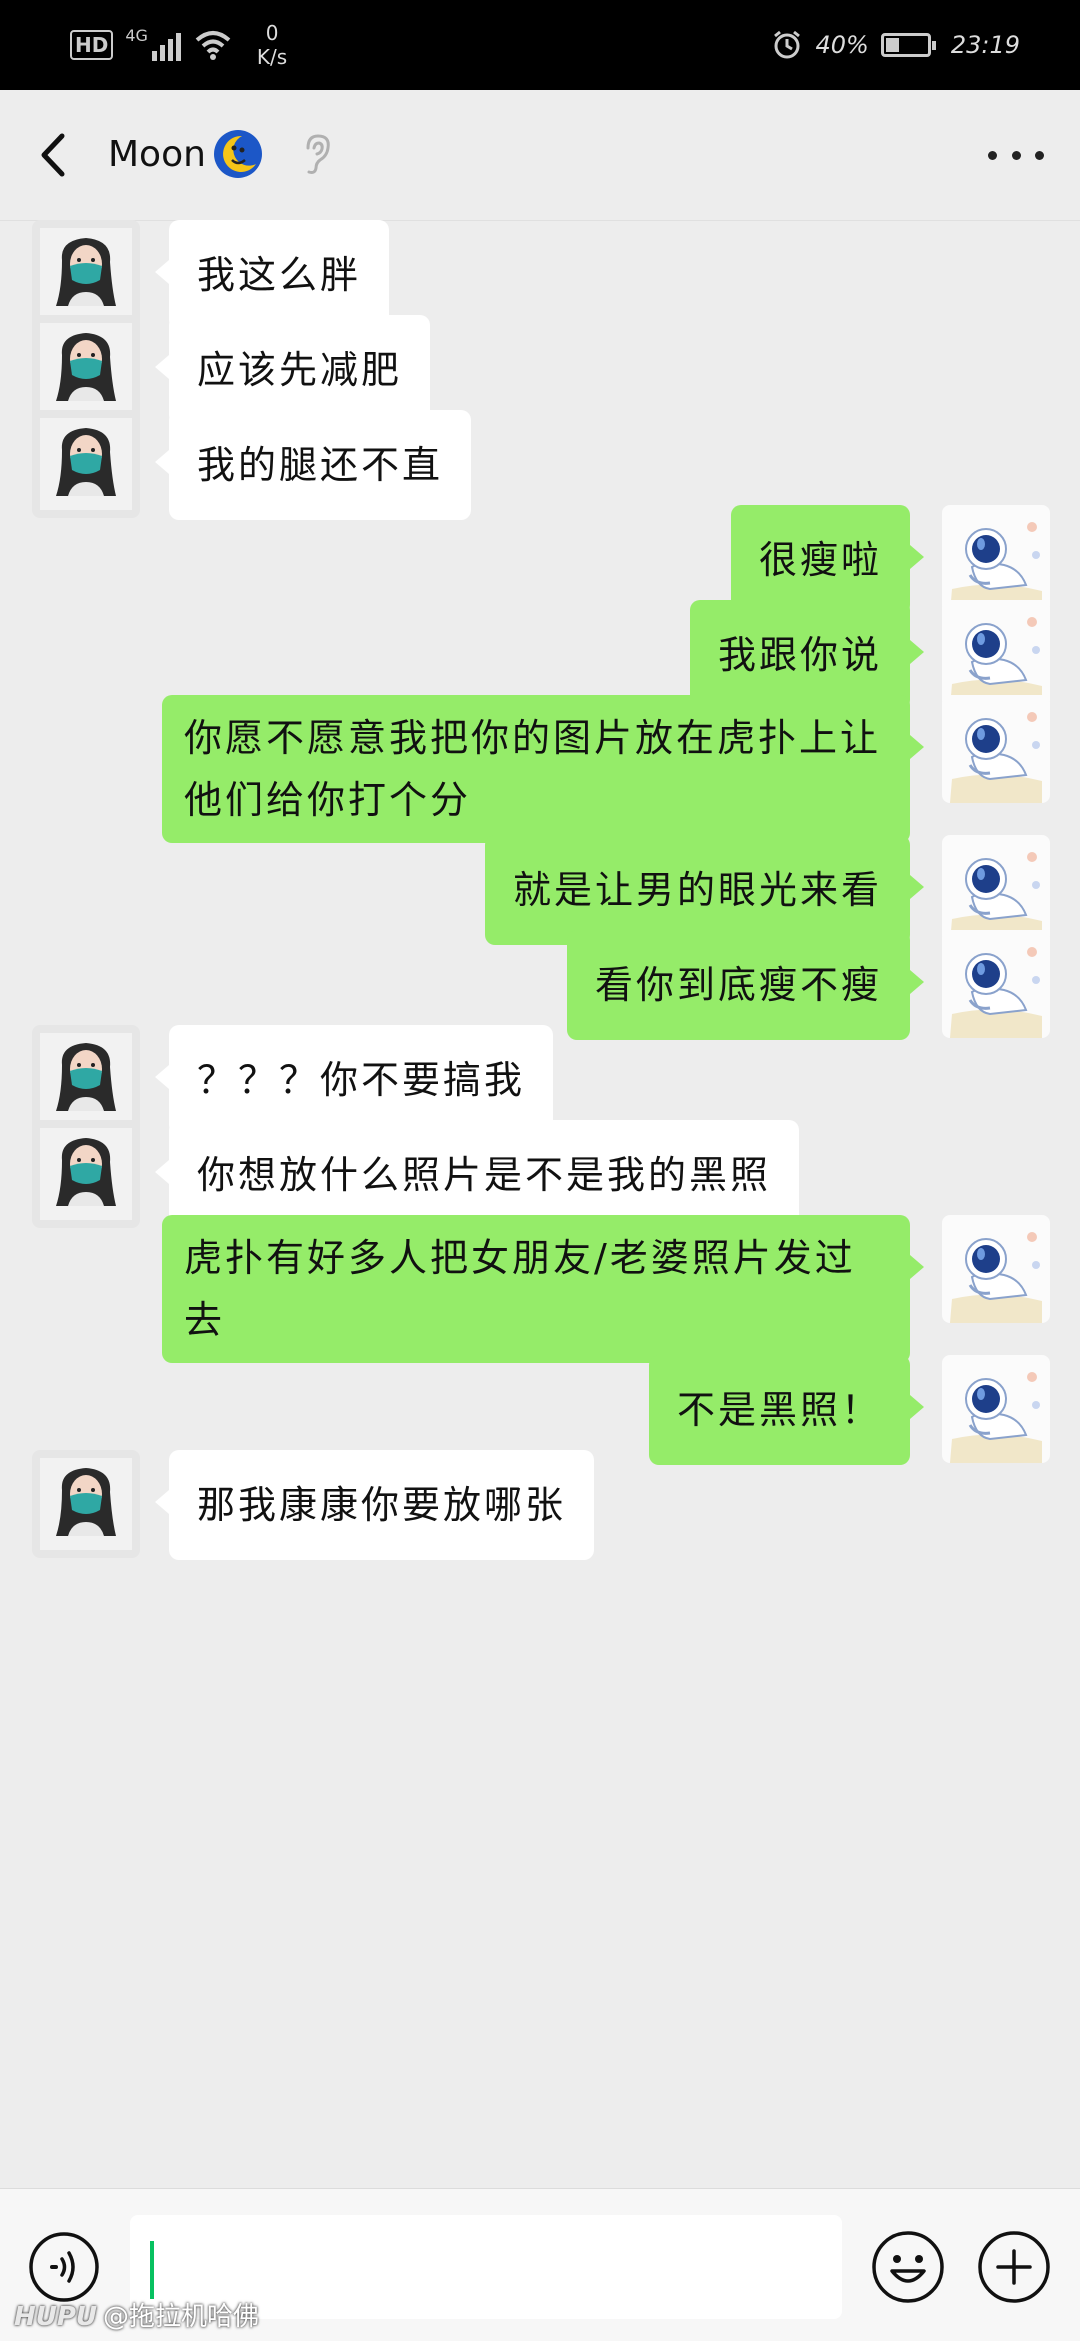 The width and height of the screenshot is (1080, 2341). Describe the element at coordinates (540, 560) in the screenshot. I see `message-row: 很瘦啦` at that location.